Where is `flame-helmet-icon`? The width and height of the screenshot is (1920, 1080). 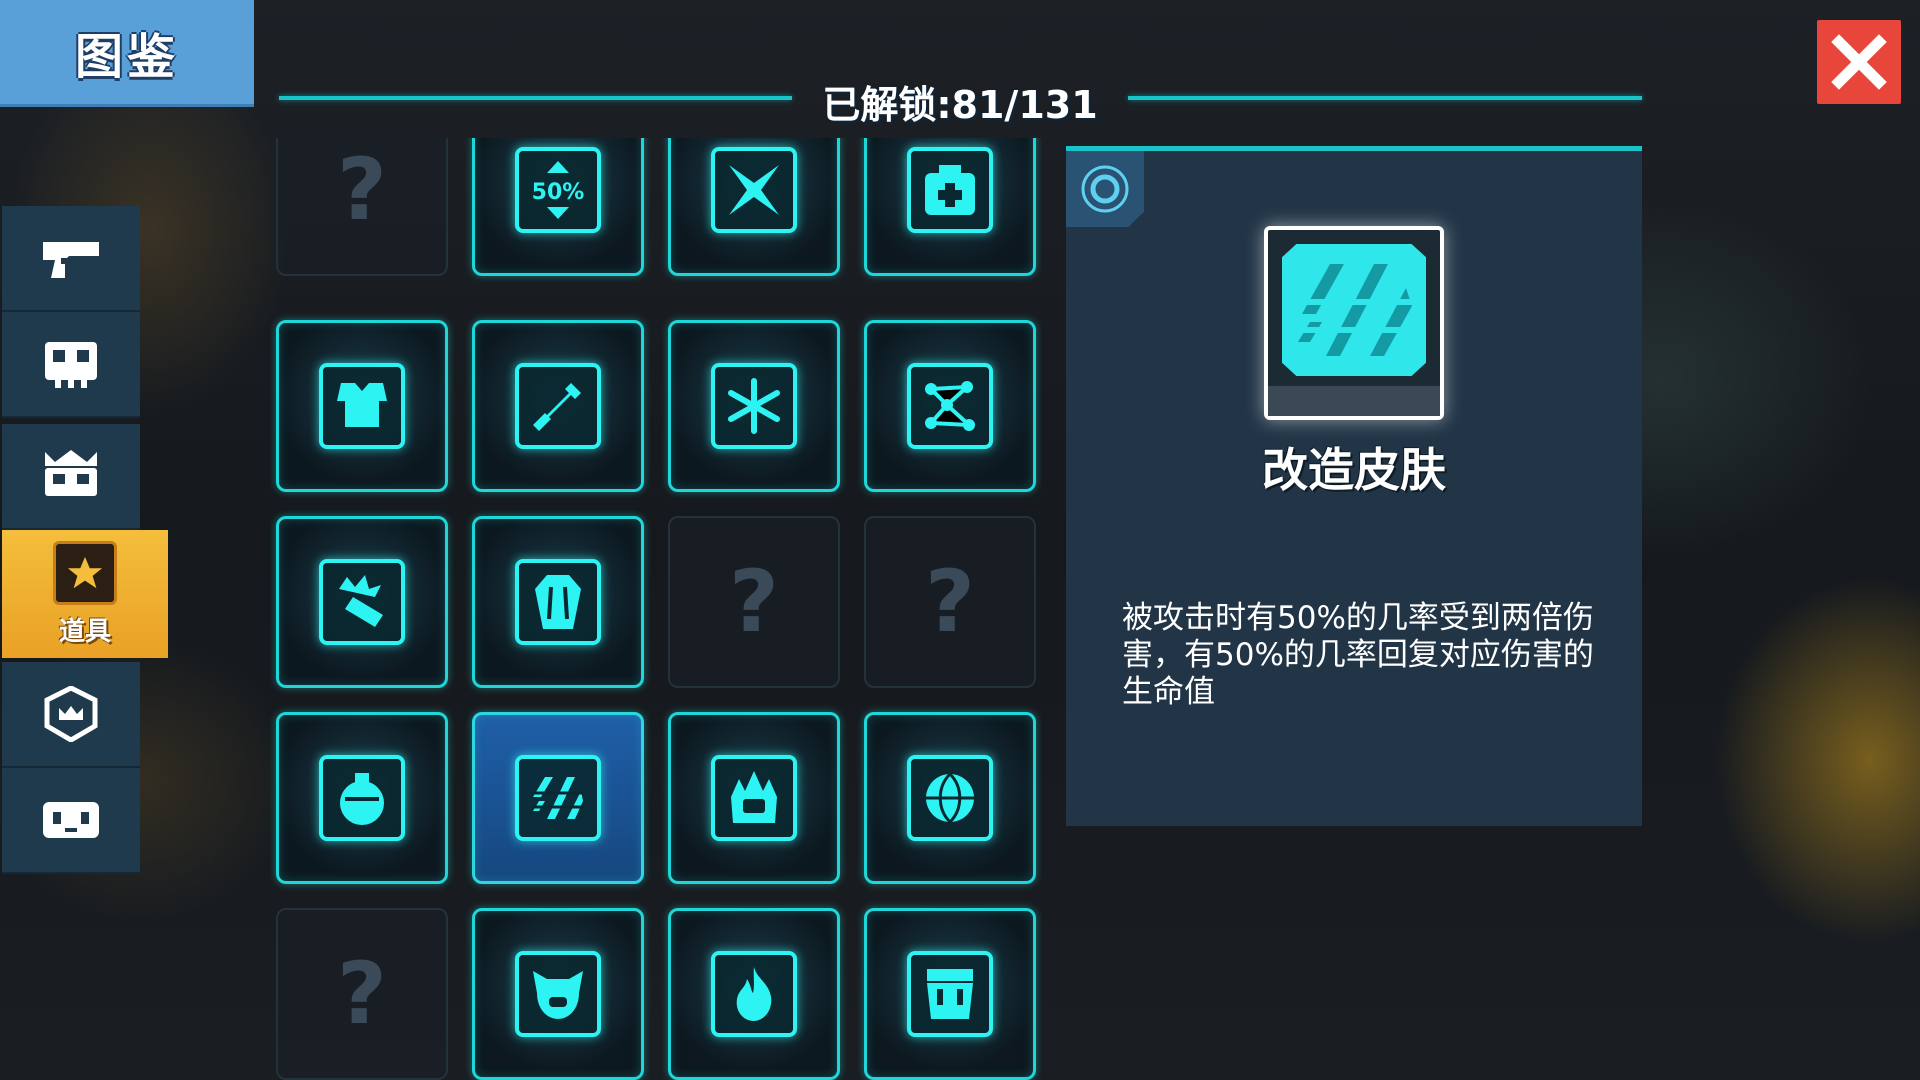
flame-helmet-icon is located at coordinates (754, 798).